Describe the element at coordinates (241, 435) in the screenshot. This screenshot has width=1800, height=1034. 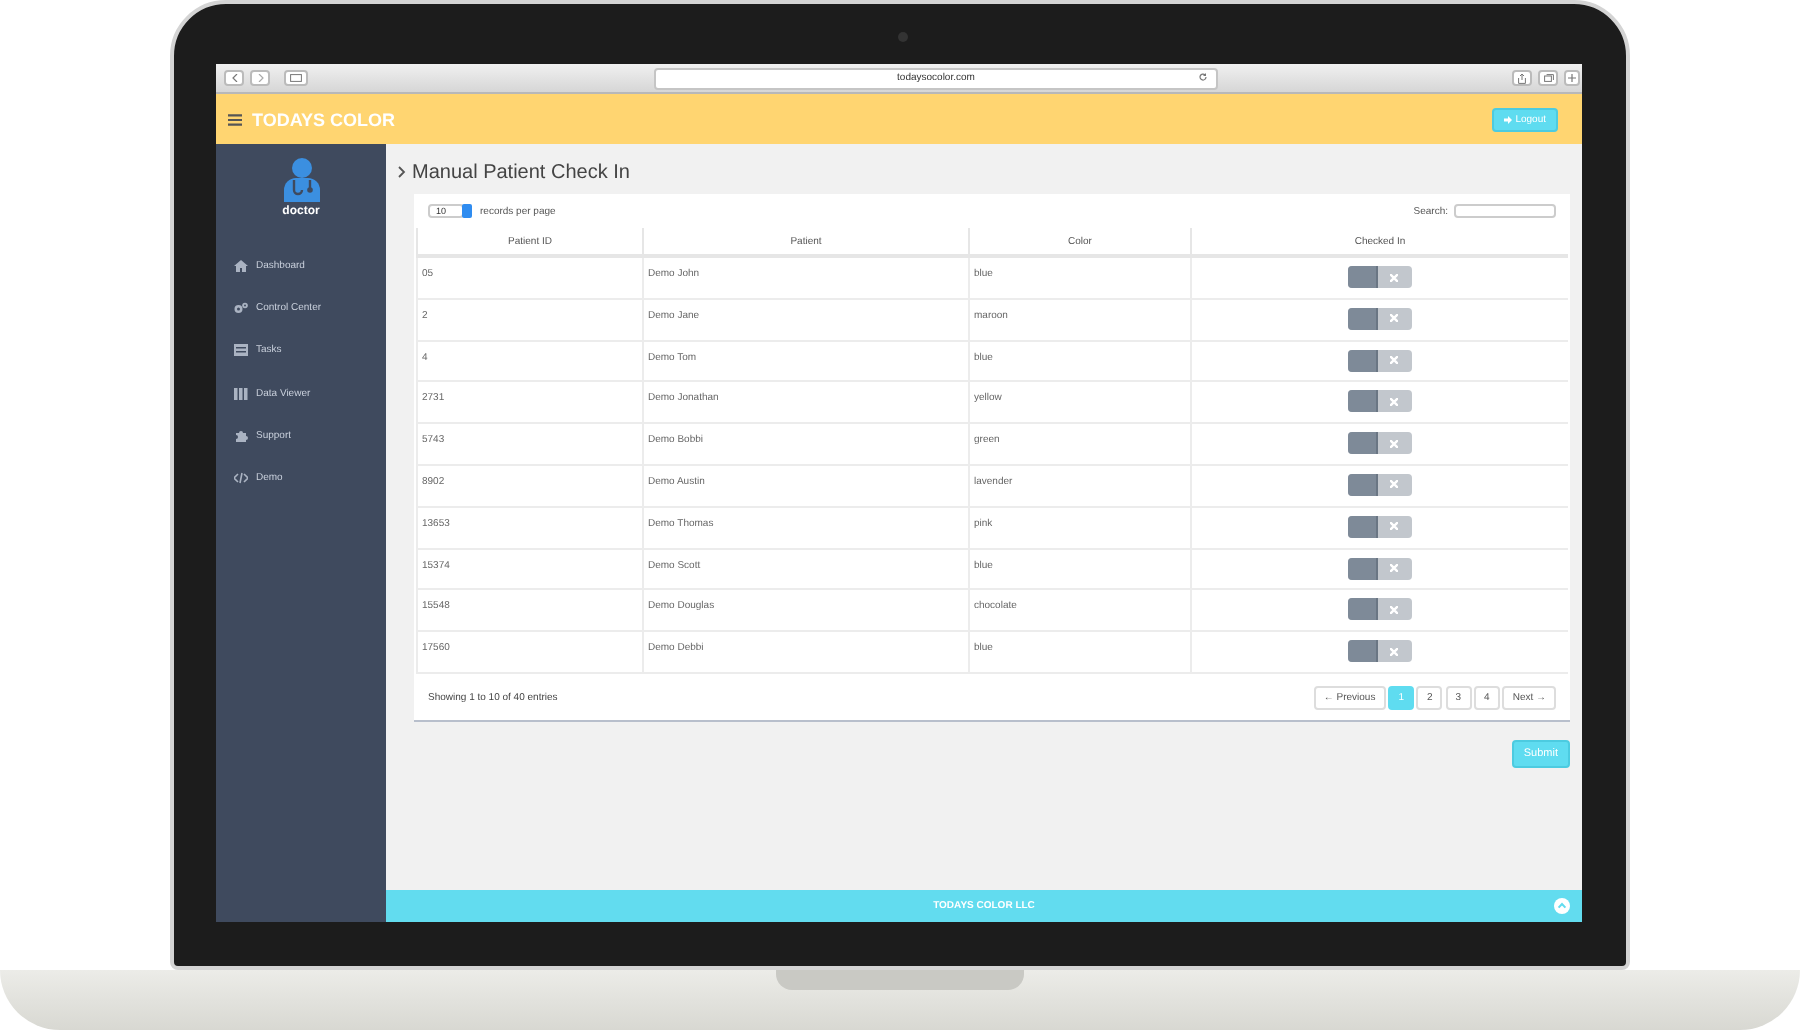
I see `puzzle-icon` at that location.